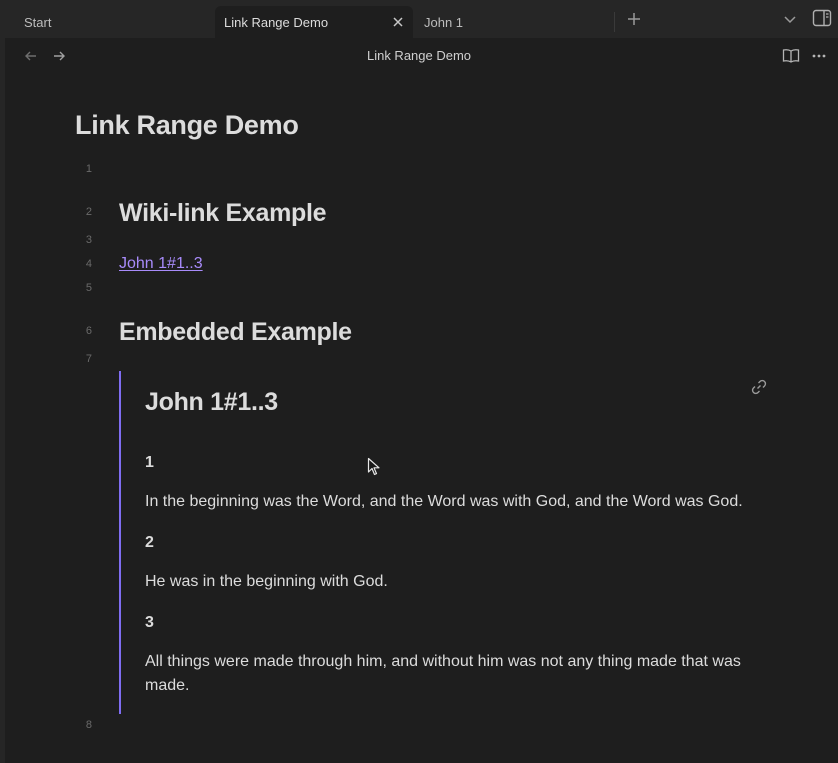  What do you see at coordinates (88, 725) in the screenshot?
I see `line-number: 8` at bounding box center [88, 725].